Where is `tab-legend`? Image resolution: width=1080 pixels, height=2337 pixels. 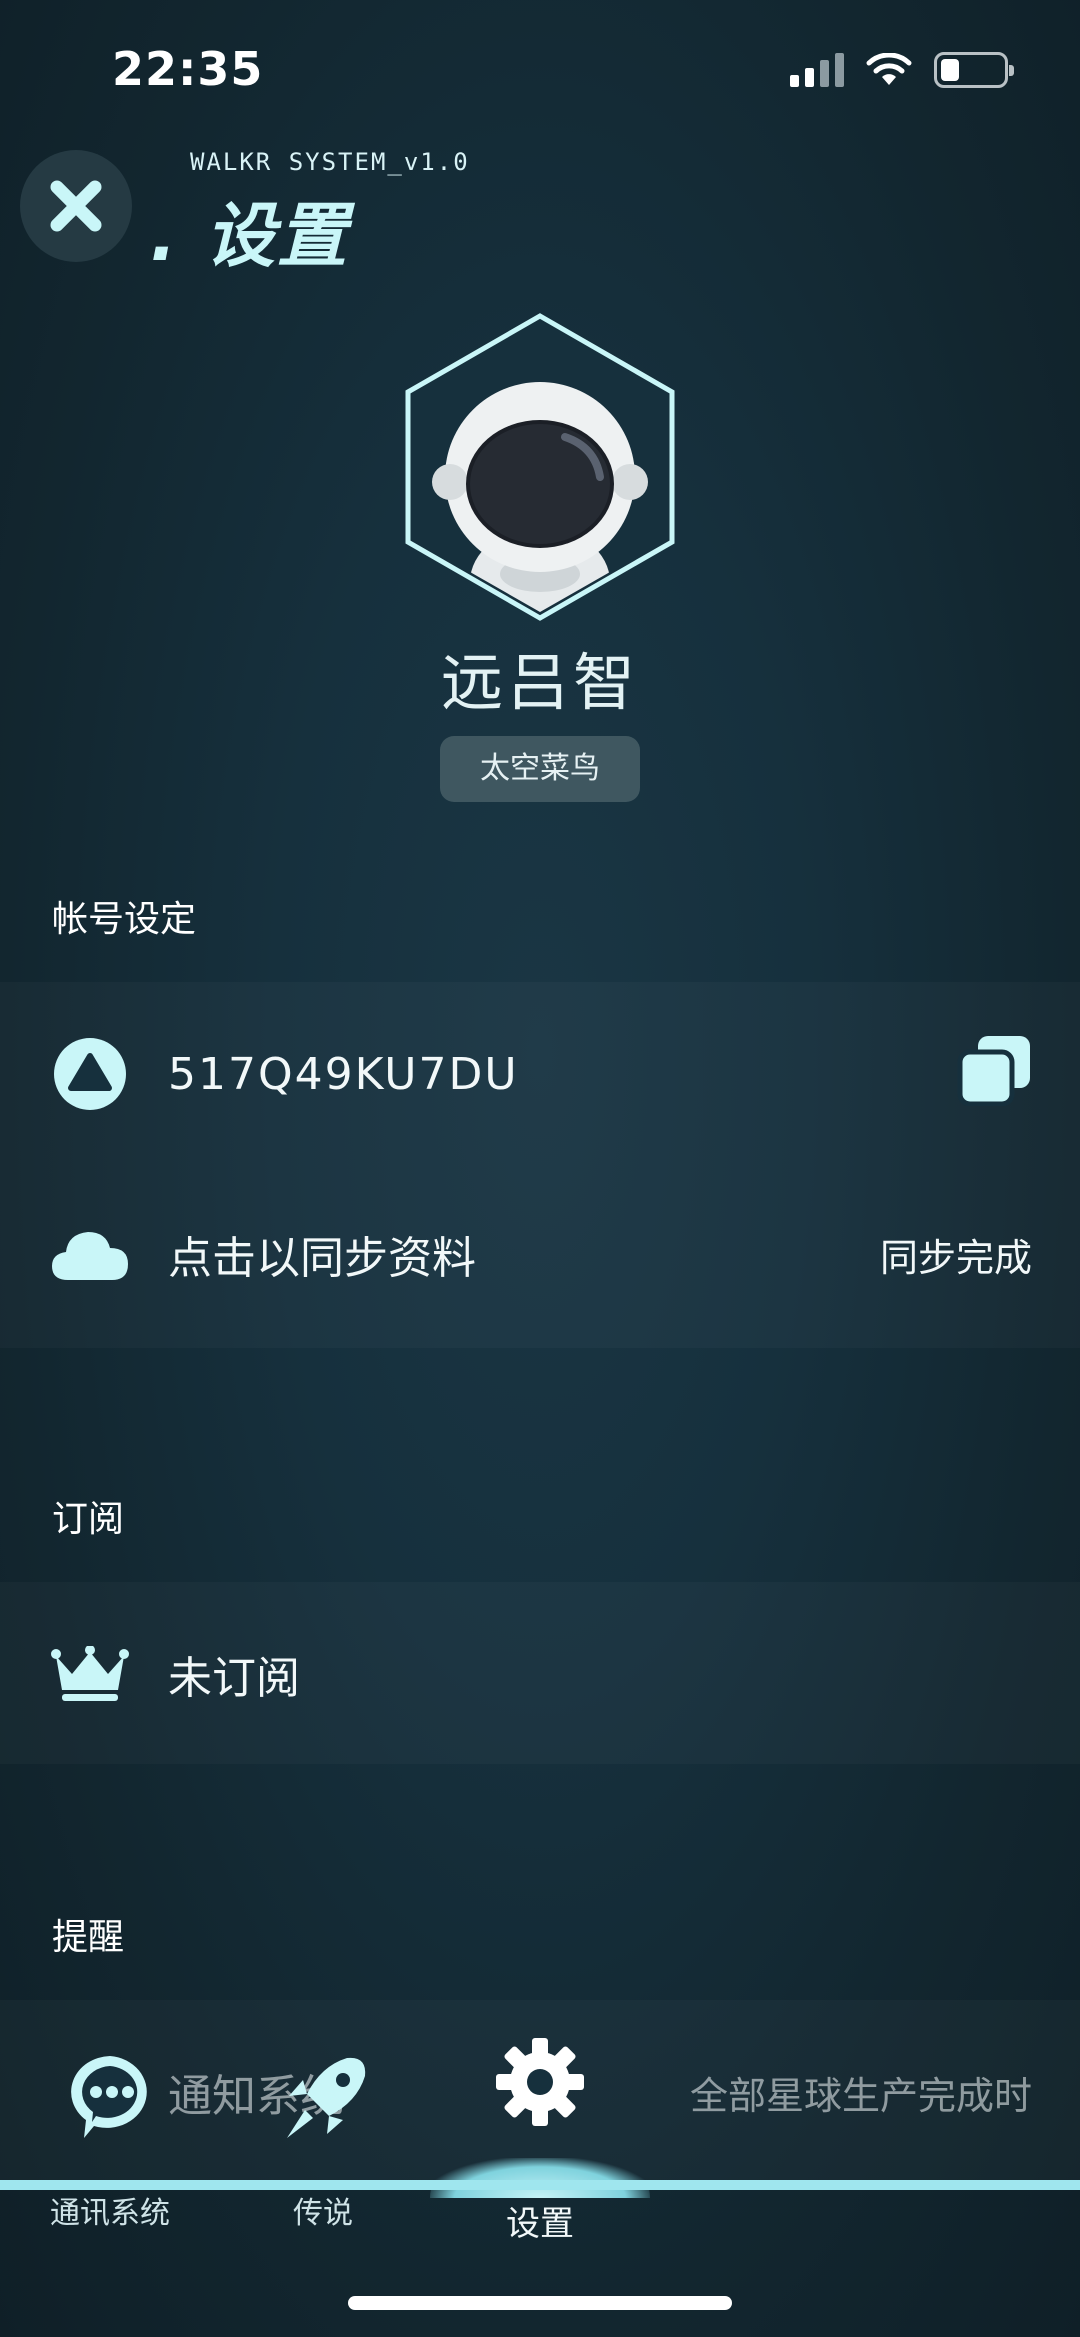 tab-legend is located at coordinates (325, 2100).